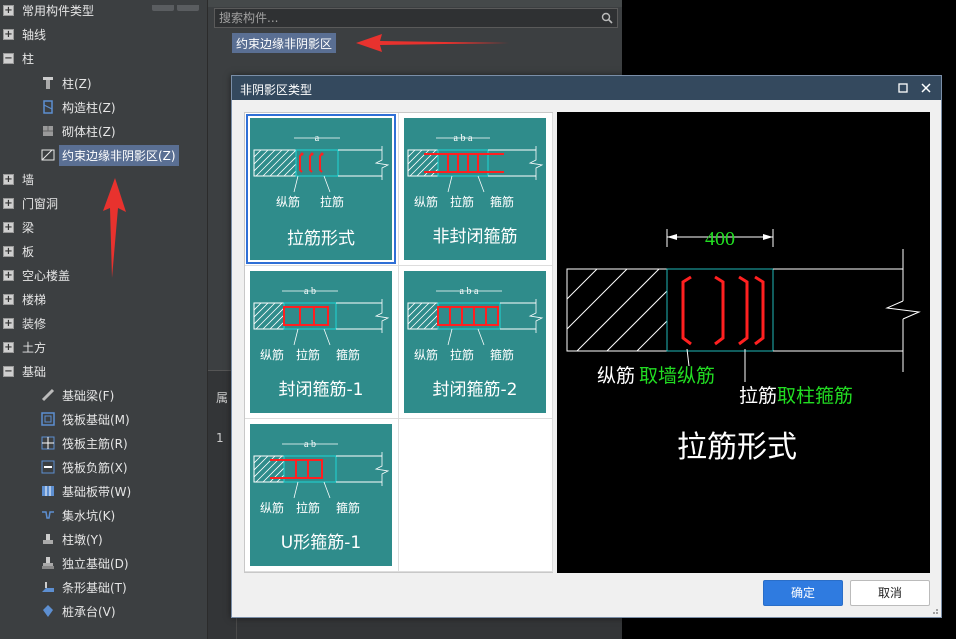  What do you see at coordinates (40, 203) in the screenshot?
I see `tree-category-label: 门窗洞` at bounding box center [40, 203].